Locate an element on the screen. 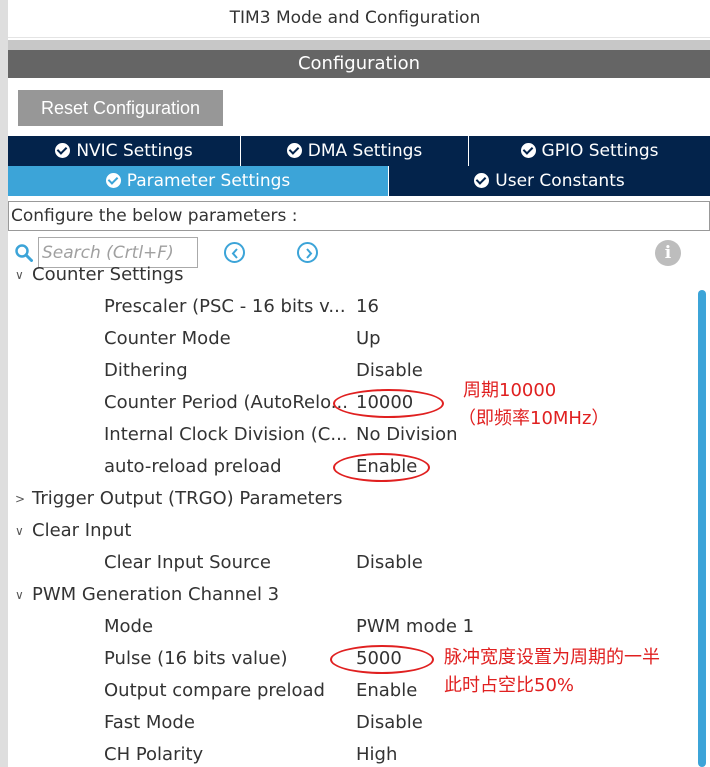  param-name: Mode is located at coordinates (129, 626).